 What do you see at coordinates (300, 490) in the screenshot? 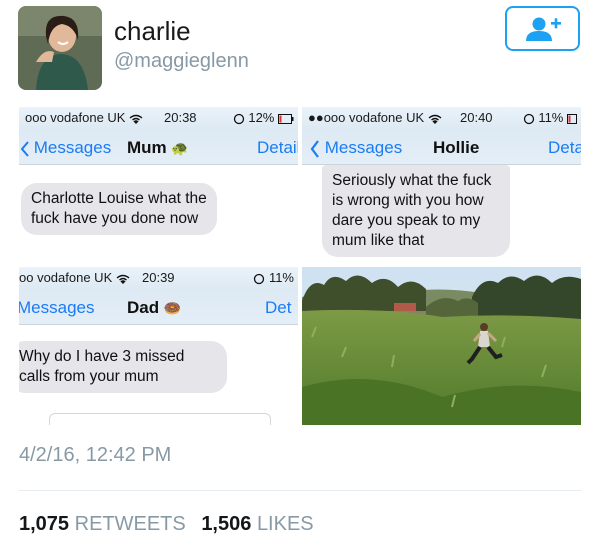
I see `divider` at bounding box center [300, 490].